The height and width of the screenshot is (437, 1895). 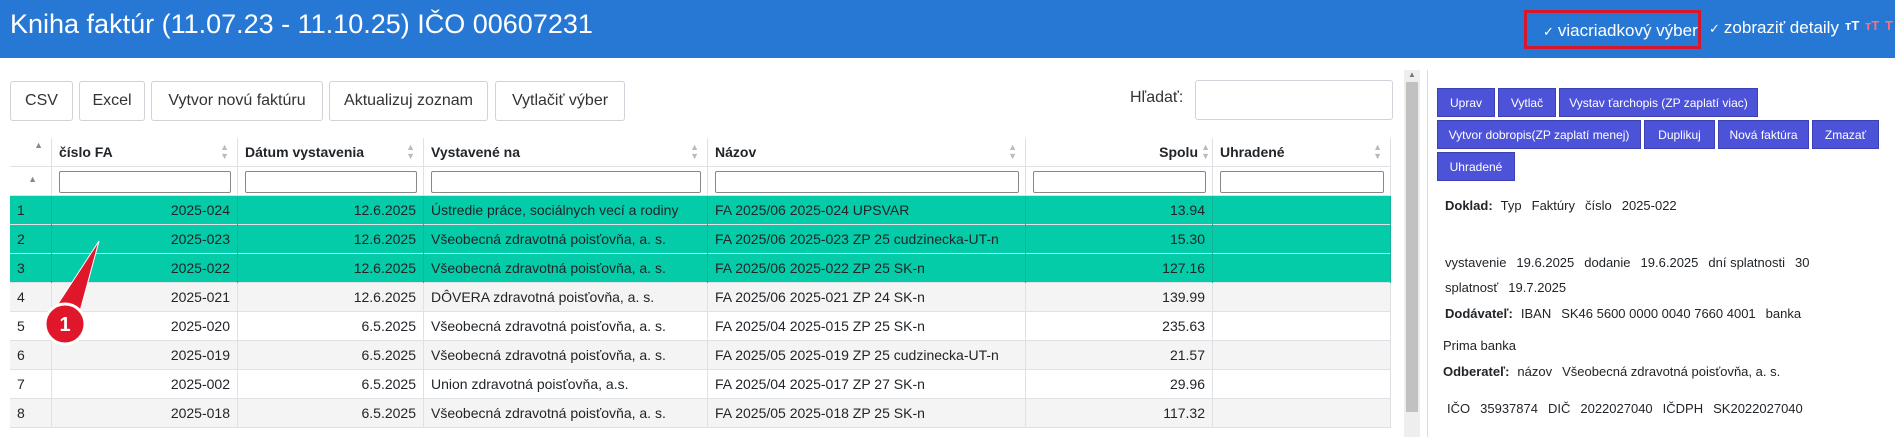 I want to click on delete-button: Zmazať, so click(x=1845, y=134).